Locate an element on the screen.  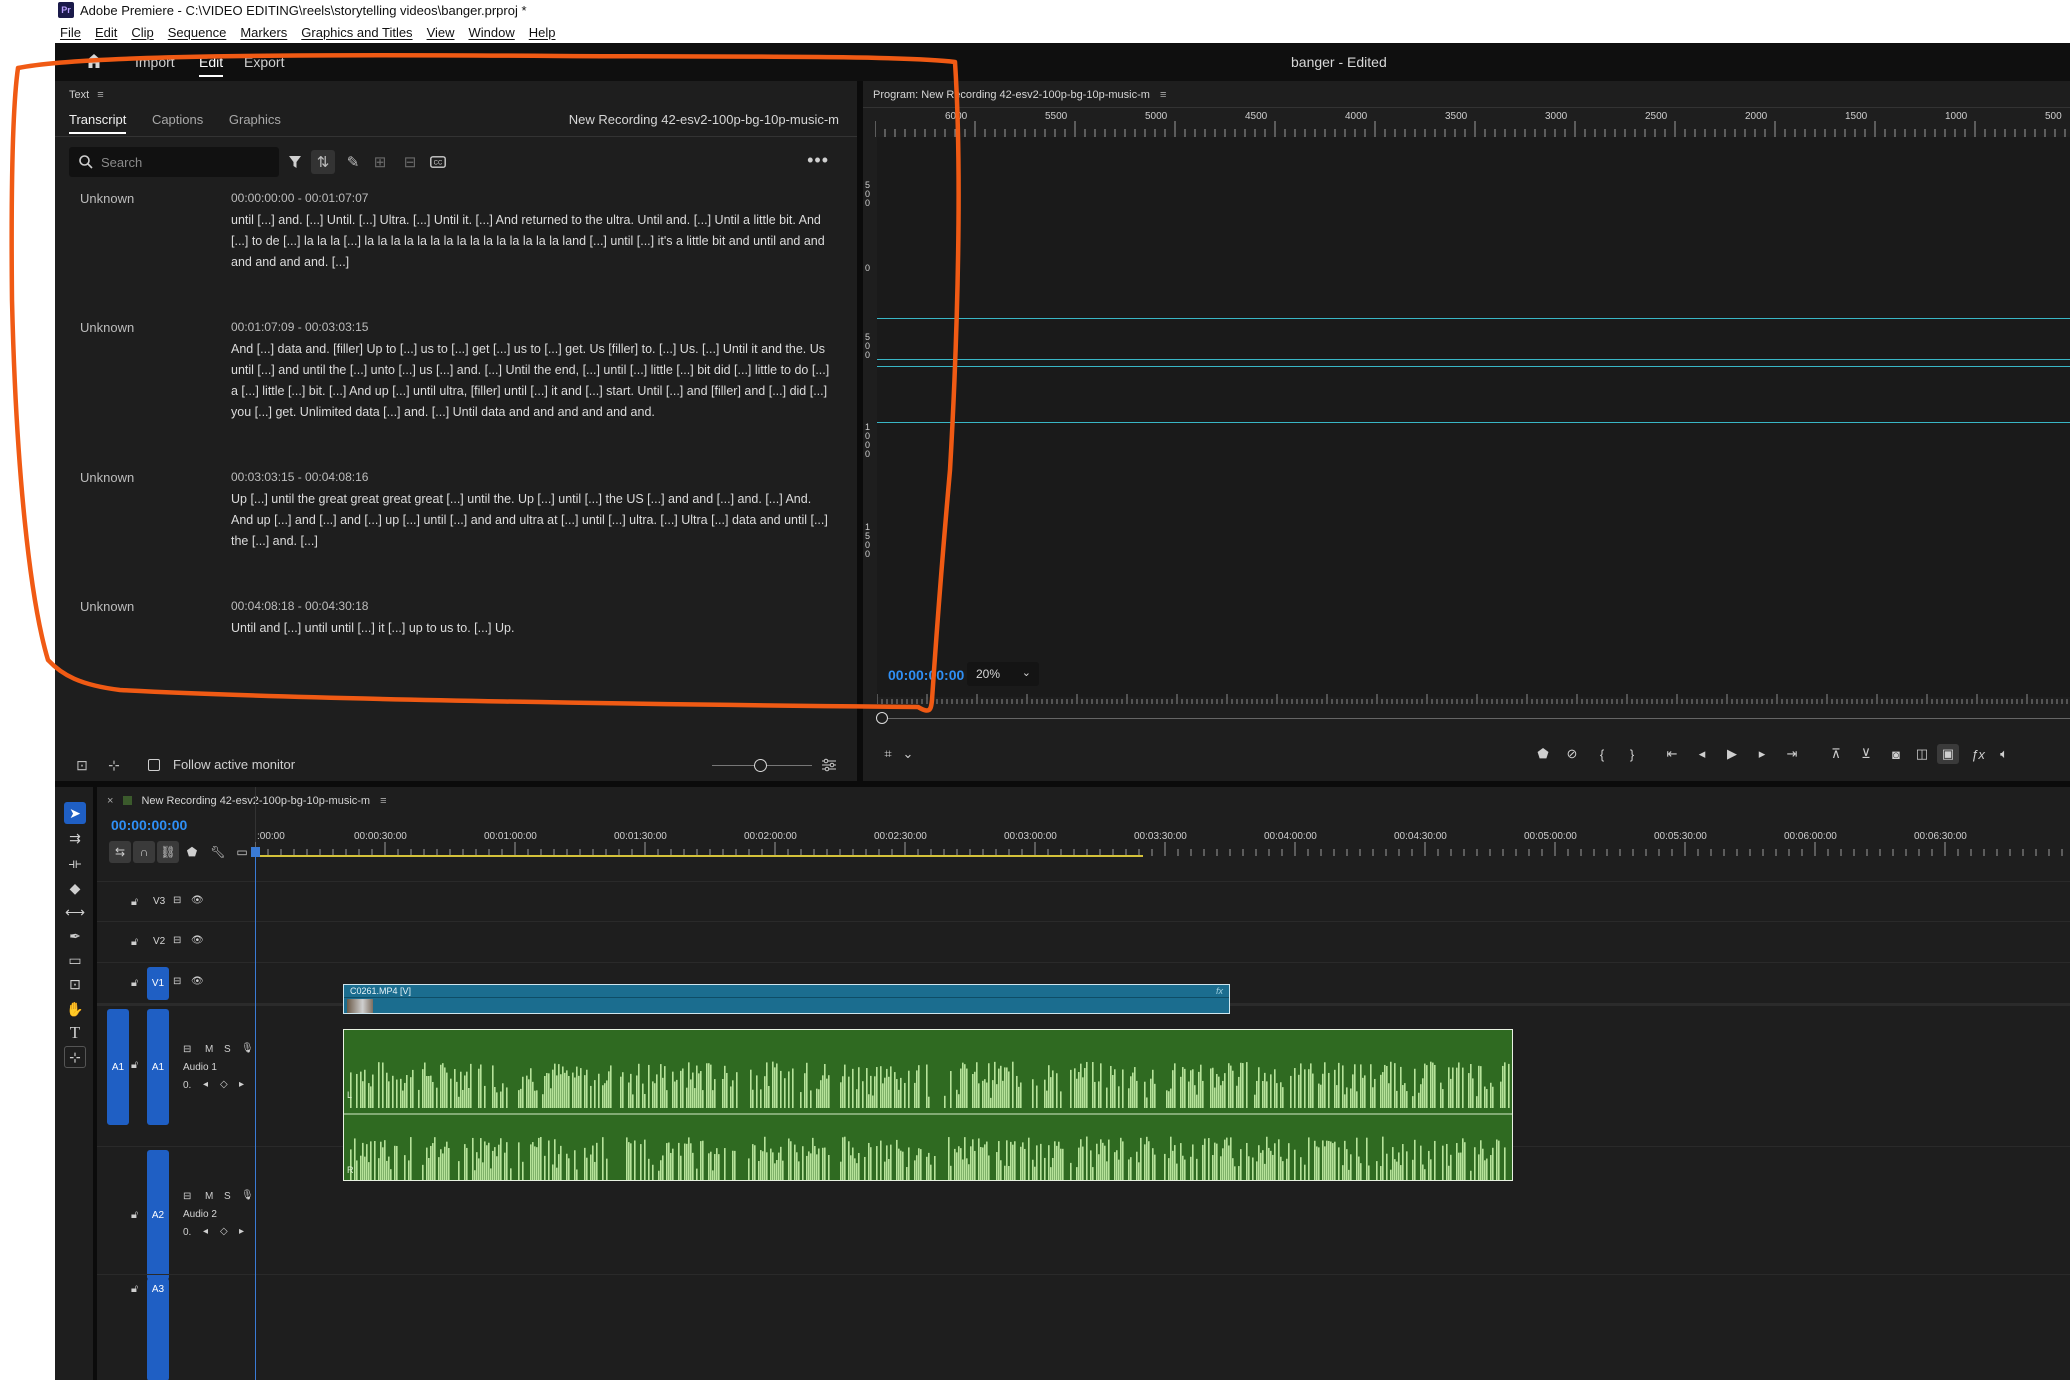
rectangle-tool-icon: ▭ is located at coordinates (75, 960).